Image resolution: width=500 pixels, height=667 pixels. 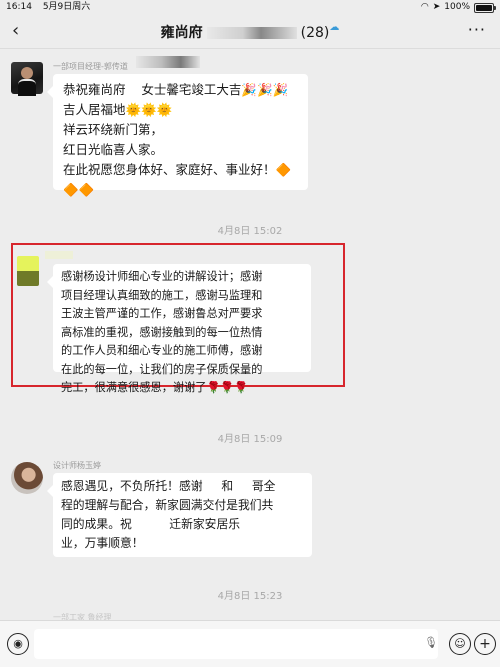 I want to click on chat-header: ‹ 雍尚府 (28)☁ ···, so click(x=250, y=31).